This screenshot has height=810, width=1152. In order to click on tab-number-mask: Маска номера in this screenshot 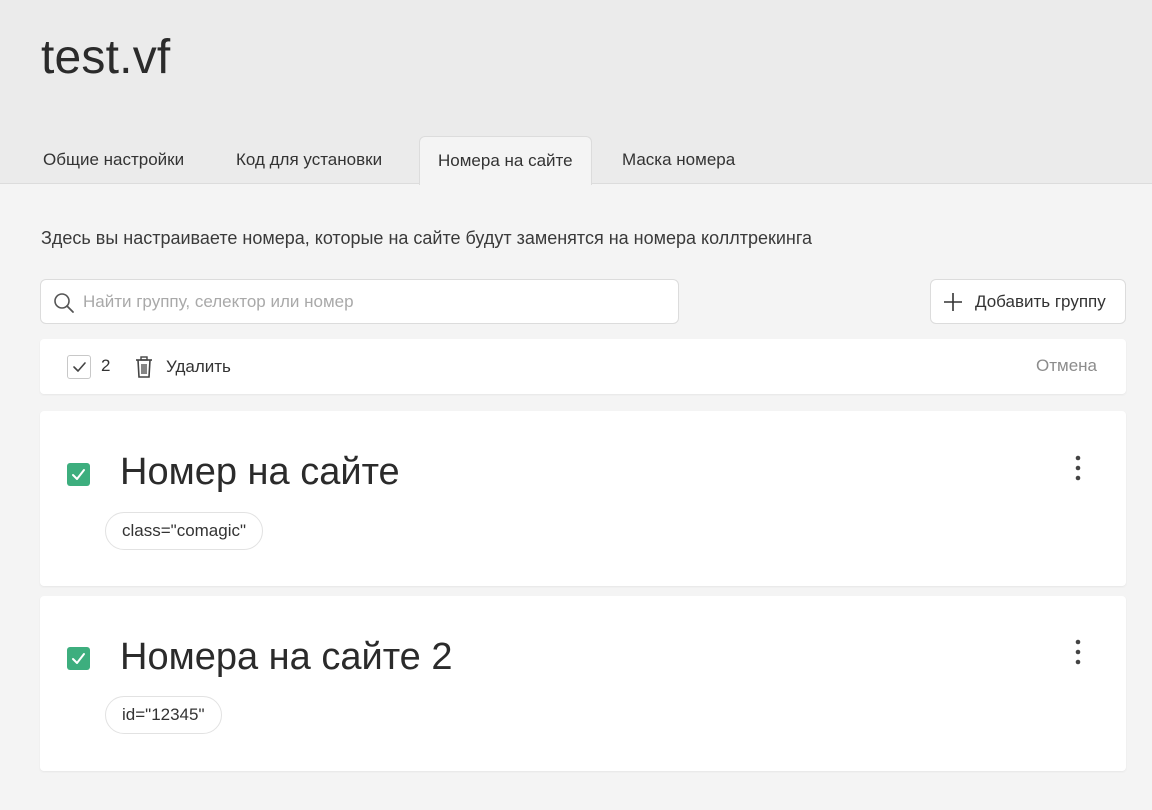, I will do `click(678, 160)`.